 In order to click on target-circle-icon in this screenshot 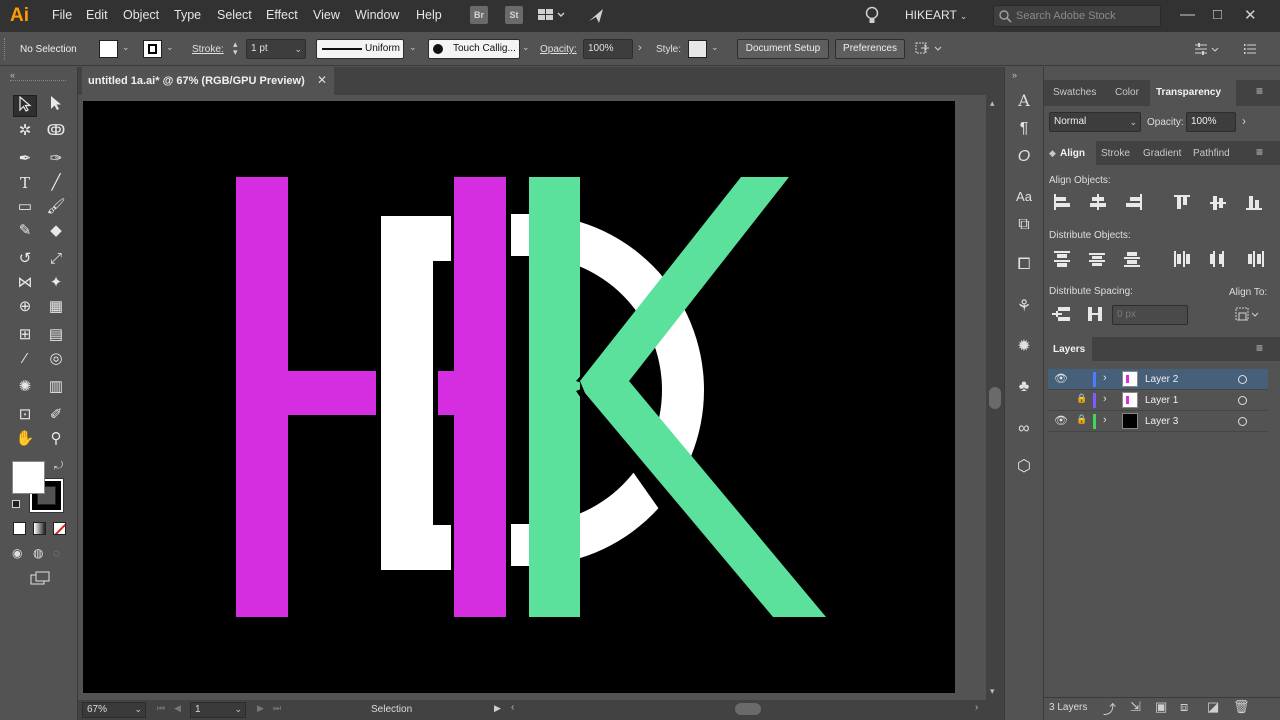, I will do `click(1242, 421)`.